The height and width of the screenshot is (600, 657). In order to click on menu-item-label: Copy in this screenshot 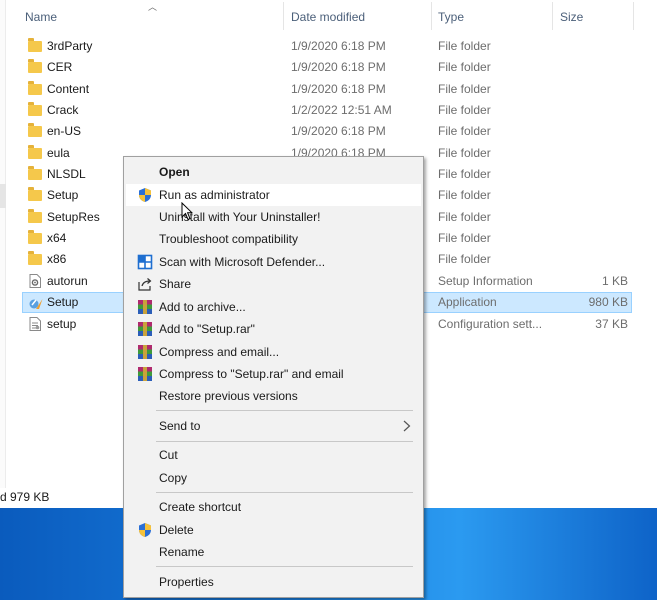, I will do `click(173, 478)`.